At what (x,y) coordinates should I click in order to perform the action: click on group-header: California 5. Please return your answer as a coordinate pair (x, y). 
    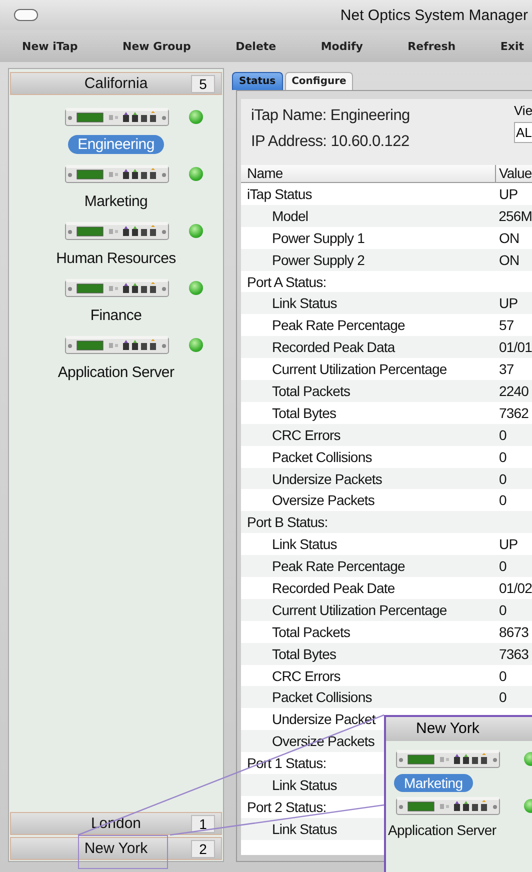
    Looking at the image, I should click on (116, 83).